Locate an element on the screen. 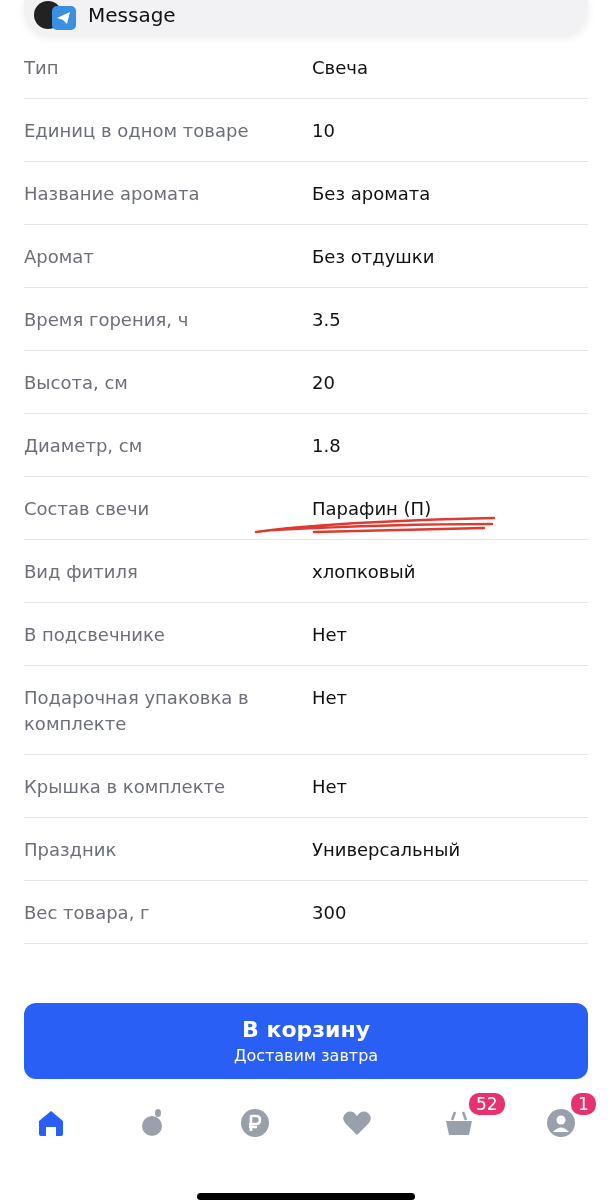  spec-label: Крышка в комплекте is located at coordinates (125, 787).